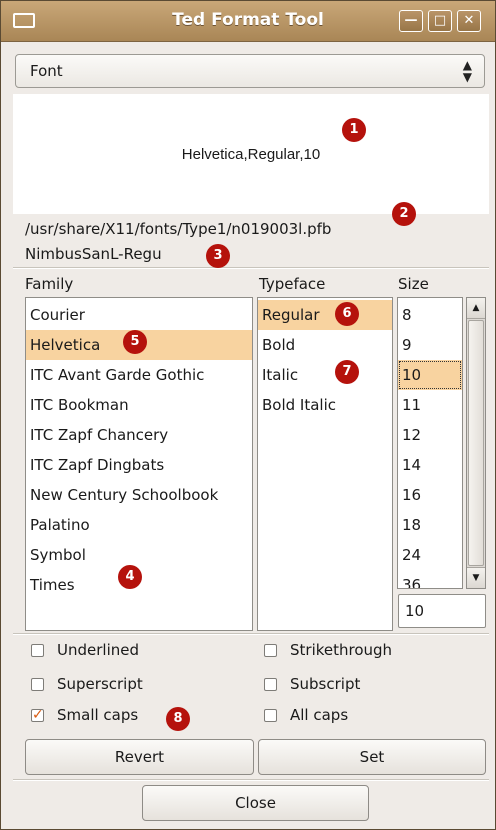  What do you see at coordinates (442, 611) in the screenshot?
I see `size-input: 10` at bounding box center [442, 611].